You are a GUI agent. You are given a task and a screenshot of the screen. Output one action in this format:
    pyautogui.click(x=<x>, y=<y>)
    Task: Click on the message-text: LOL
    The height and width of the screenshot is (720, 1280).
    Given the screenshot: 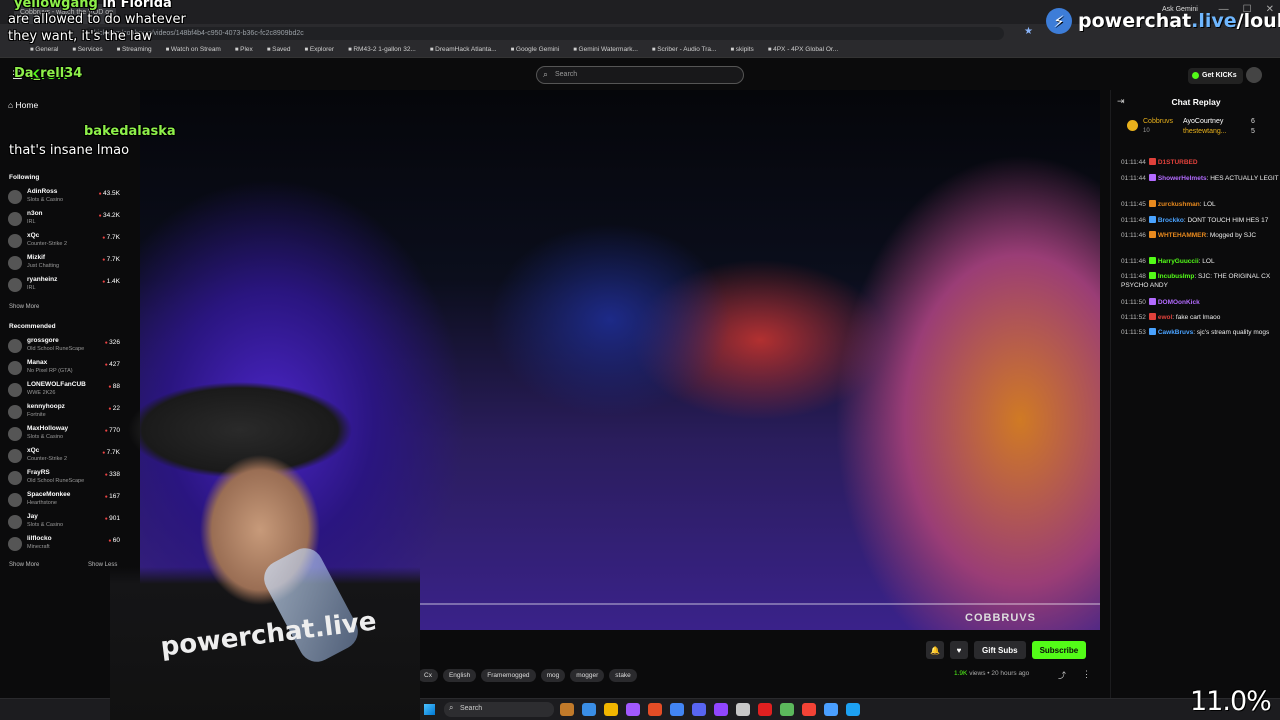 What is the action you would take?
    pyautogui.click(x=1209, y=204)
    